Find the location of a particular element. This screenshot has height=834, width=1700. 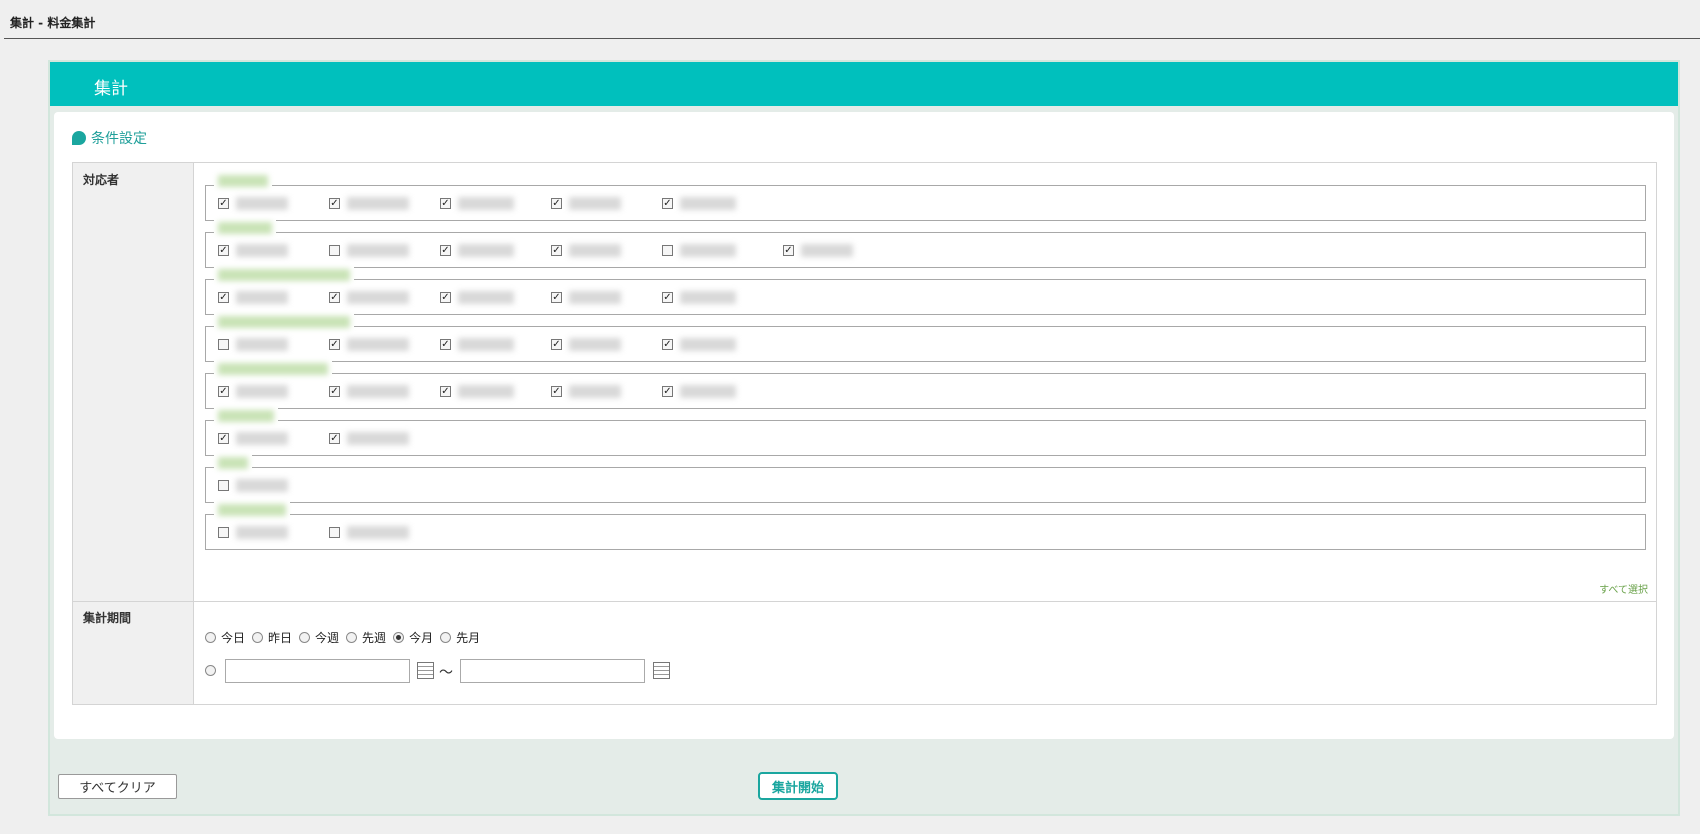

section-title-text: 条件設定 is located at coordinates (119, 139).